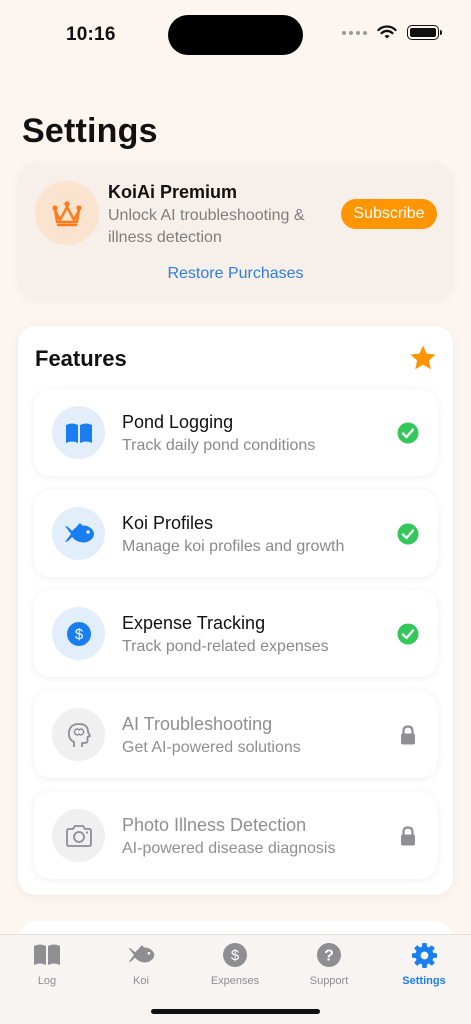 The image size is (471, 1024). I want to click on premium-title: KoiAi Premium, so click(173, 192).